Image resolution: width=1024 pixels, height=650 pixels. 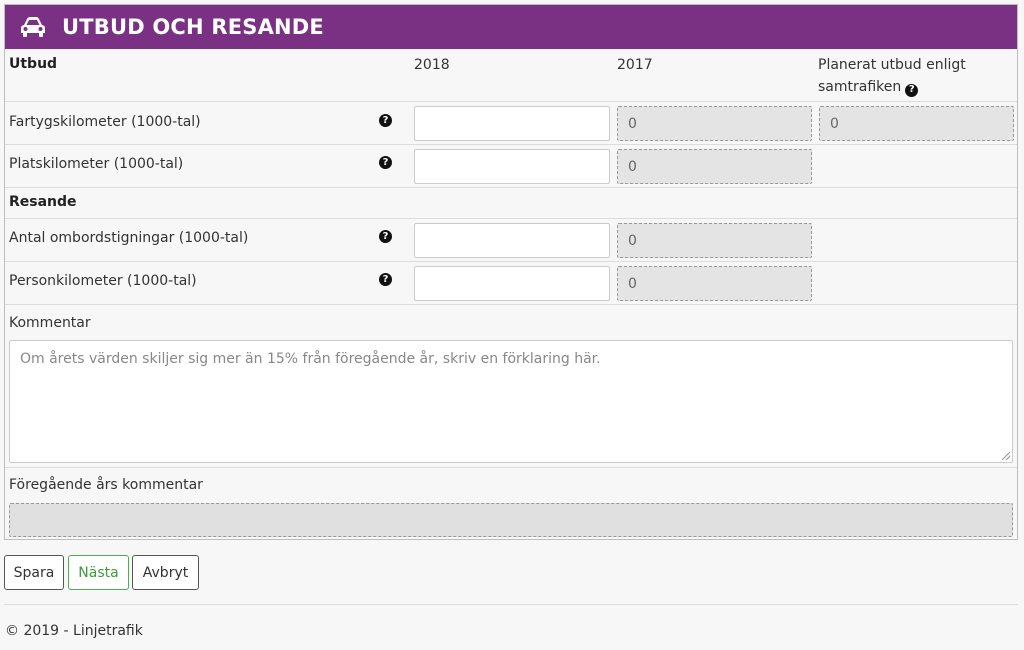 What do you see at coordinates (916, 123) in the screenshot?
I see `readonly-planned-fartygskilometer: 0` at bounding box center [916, 123].